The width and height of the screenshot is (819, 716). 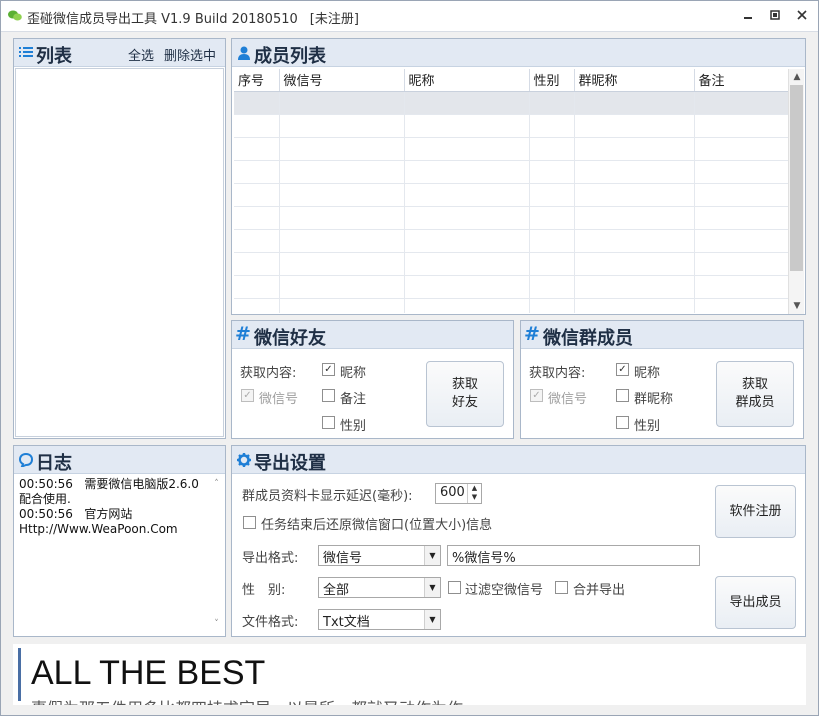 I want to click on friends-gender-checkbox, so click(x=328, y=422).